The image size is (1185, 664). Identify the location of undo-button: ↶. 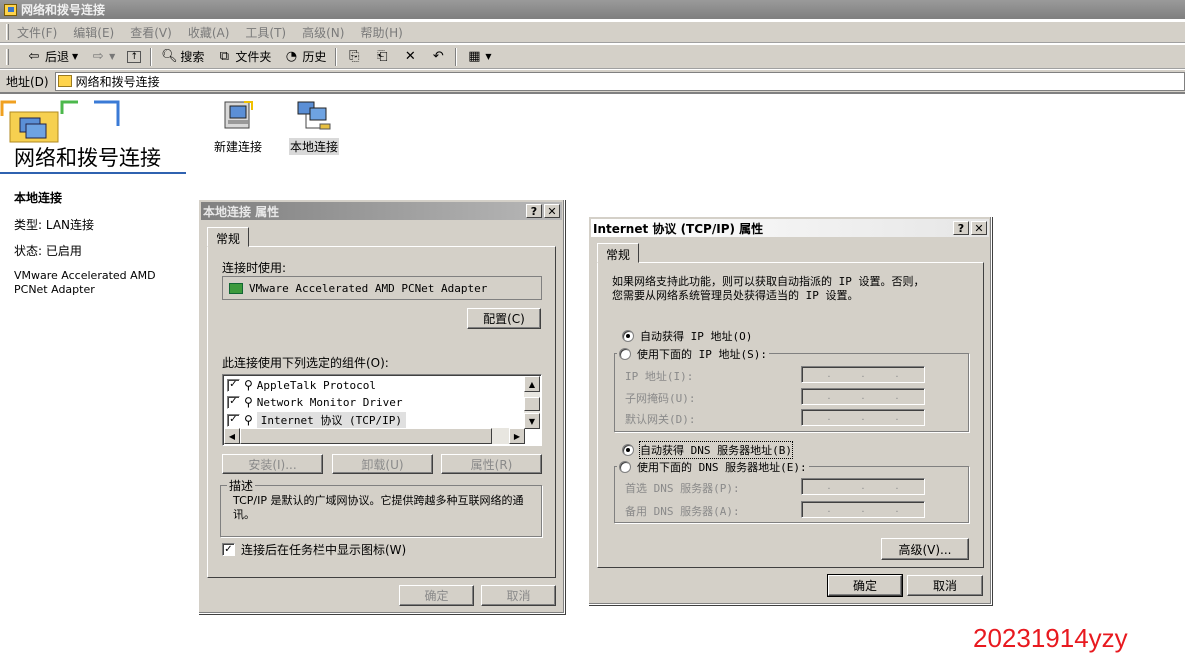
(438, 57).